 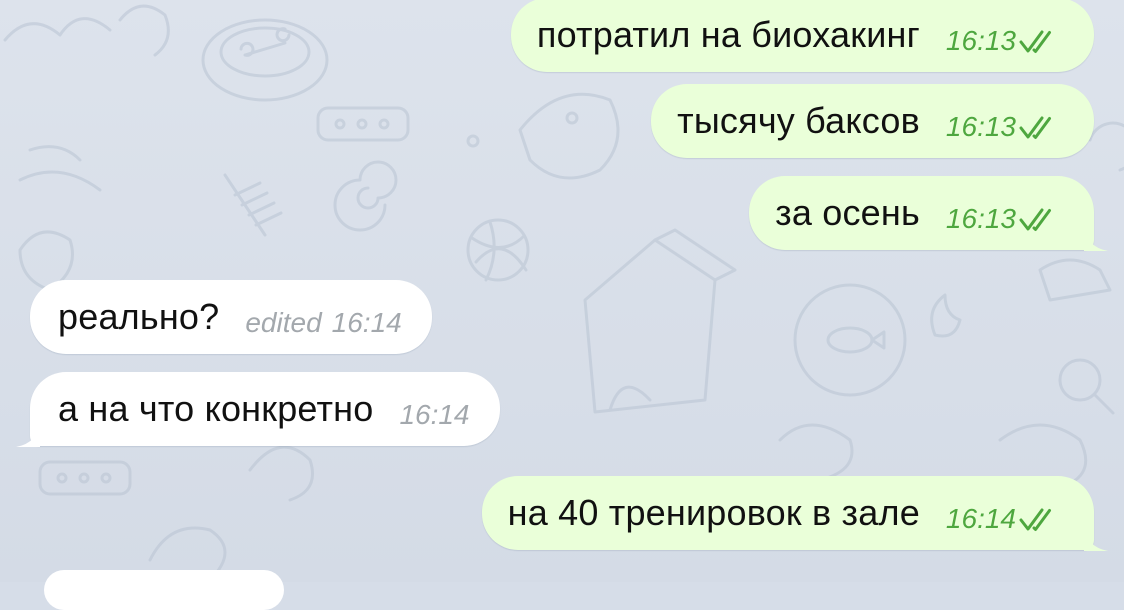 I want to click on message-bubble-outgoing: на 40 тренировок в зале 16:14, so click(x=794, y=513).